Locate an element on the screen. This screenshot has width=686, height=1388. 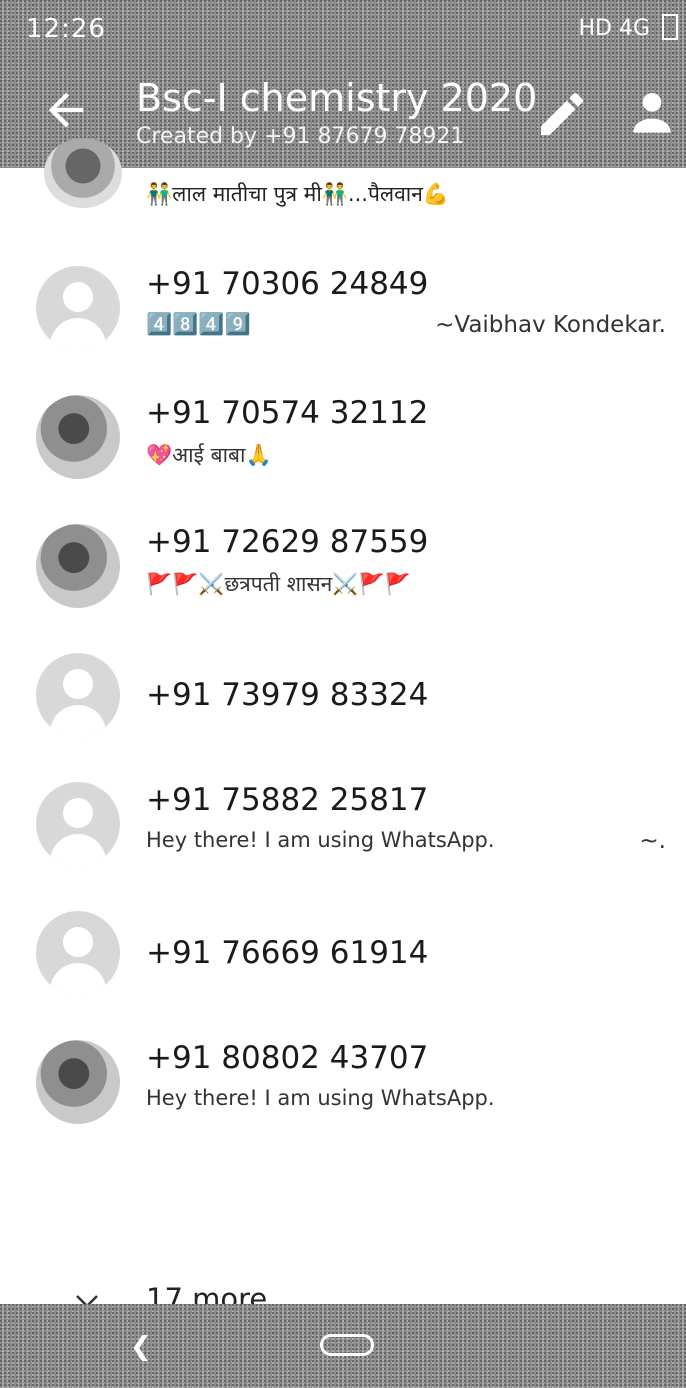
participant-about: 👬लाल मातीचा पुत्र मी👬...पैलवान💪 is located at coordinates (298, 194).